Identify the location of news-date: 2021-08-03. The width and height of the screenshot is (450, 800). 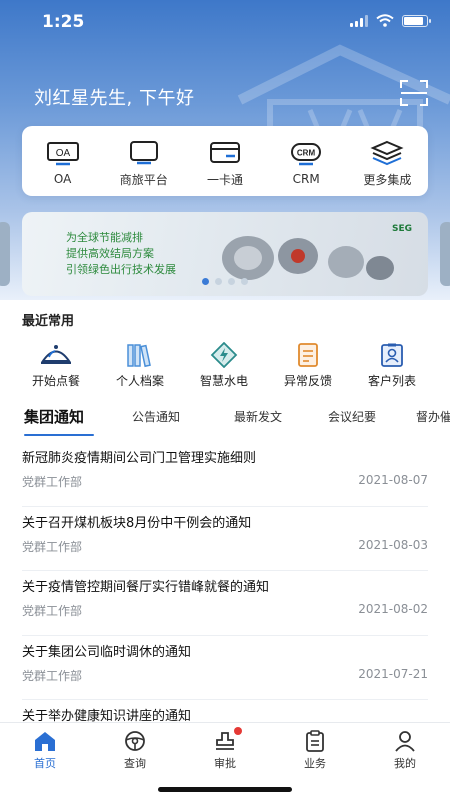
(393, 544).